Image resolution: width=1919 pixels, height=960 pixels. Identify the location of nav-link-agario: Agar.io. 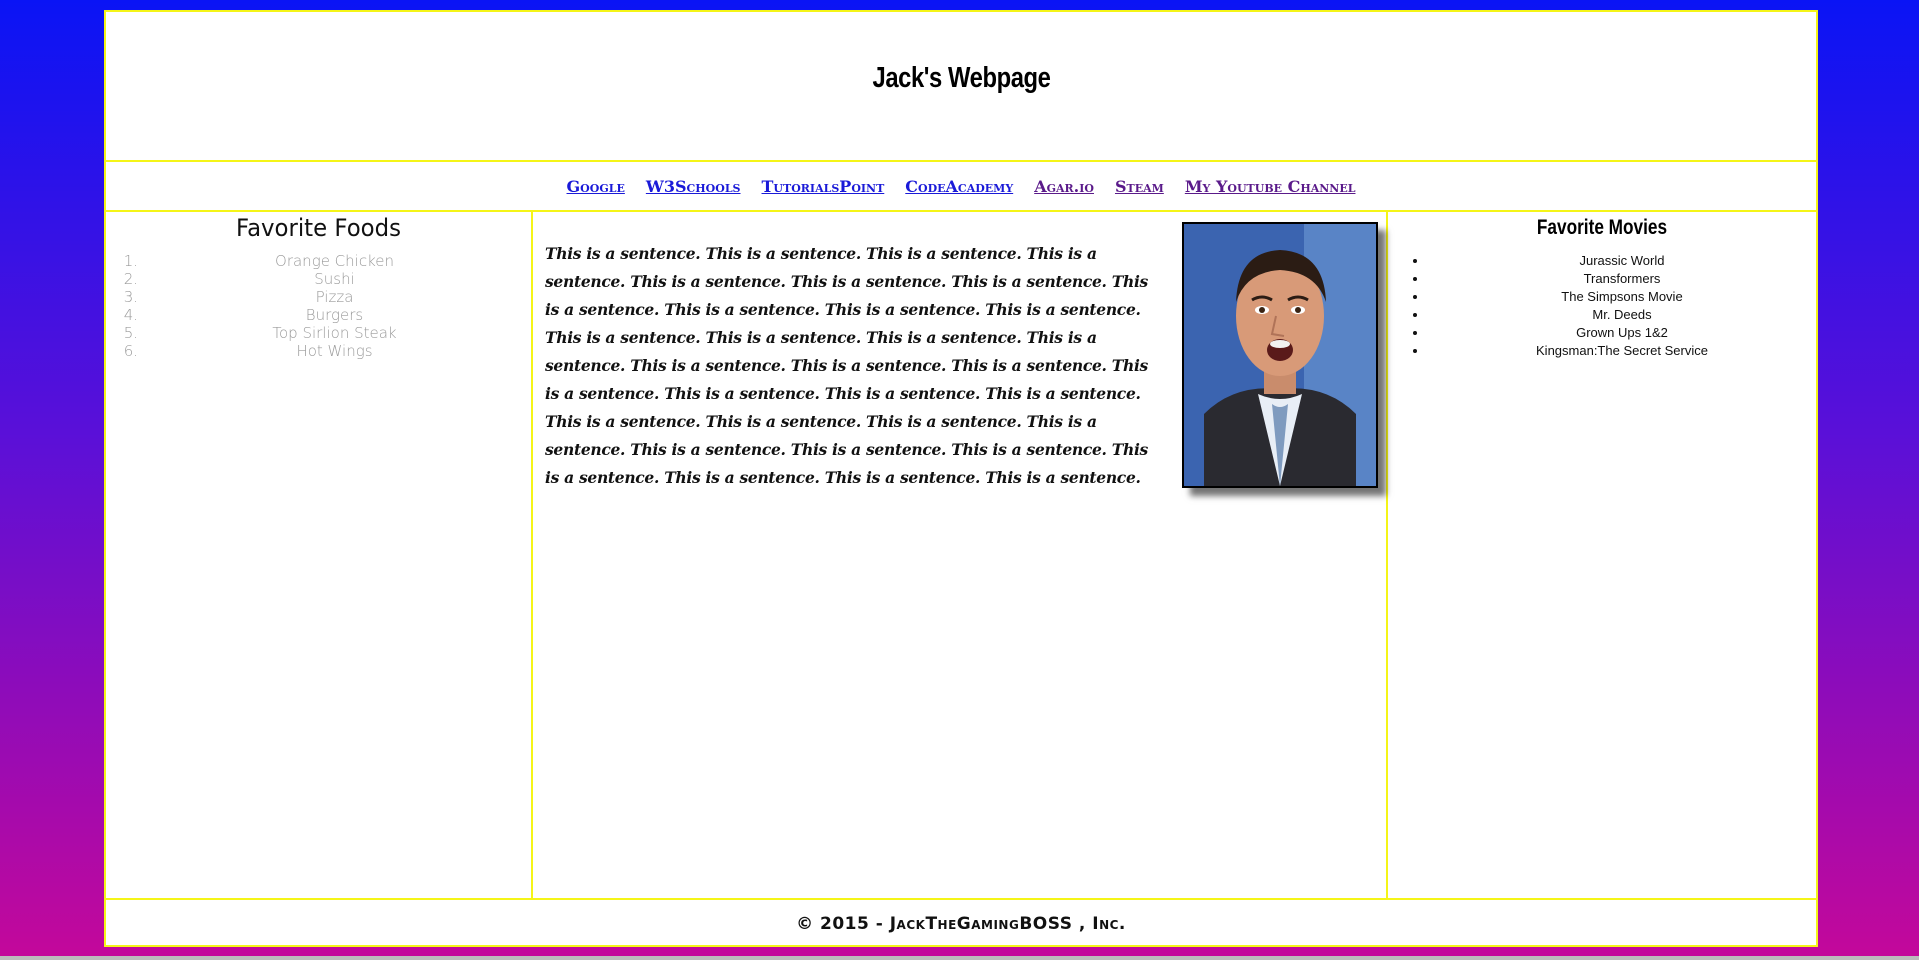
(1064, 186).